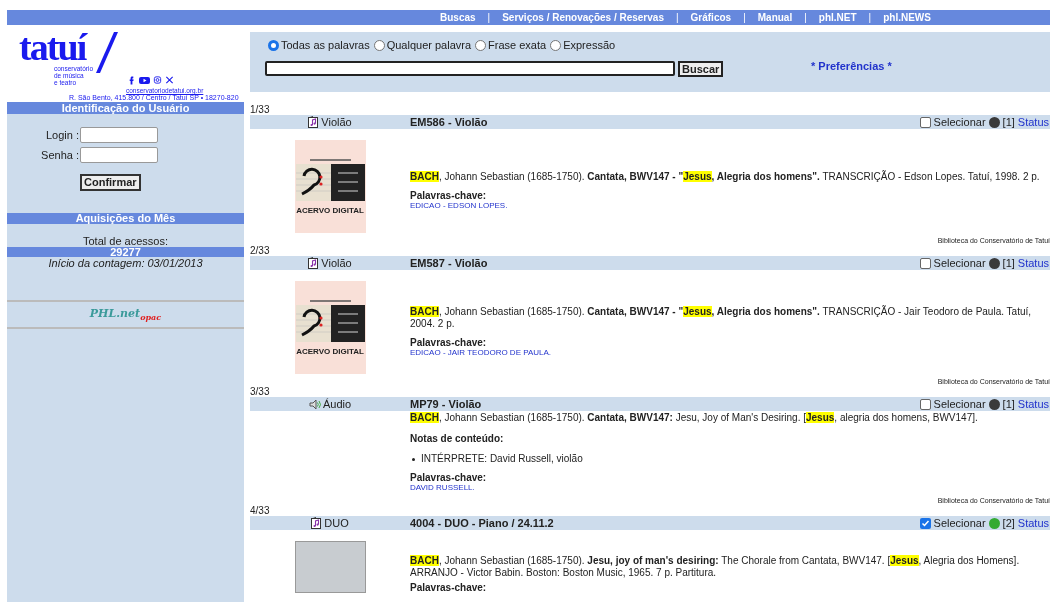 The width and height of the screenshot is (1061, 605). I want to click on nav-link: Serviços / Renovações / Reservas, so click(583, 17).